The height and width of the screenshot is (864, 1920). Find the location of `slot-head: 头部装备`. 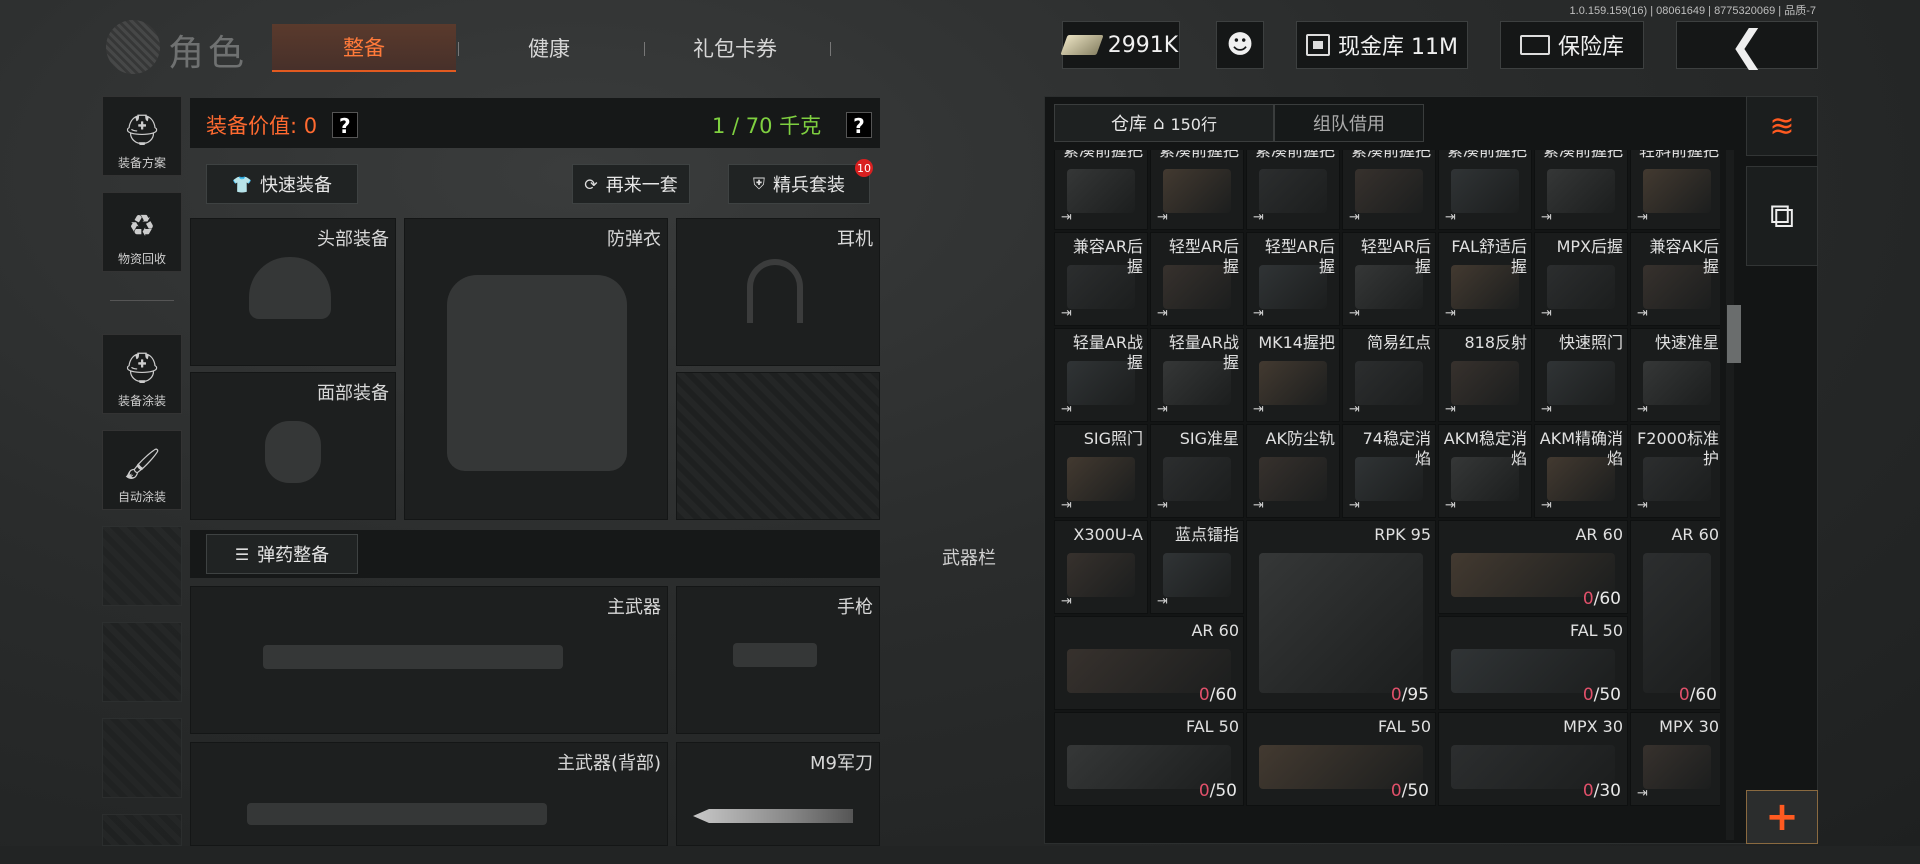

slot-head: 头部装备 is located at coordinates (293, 292).